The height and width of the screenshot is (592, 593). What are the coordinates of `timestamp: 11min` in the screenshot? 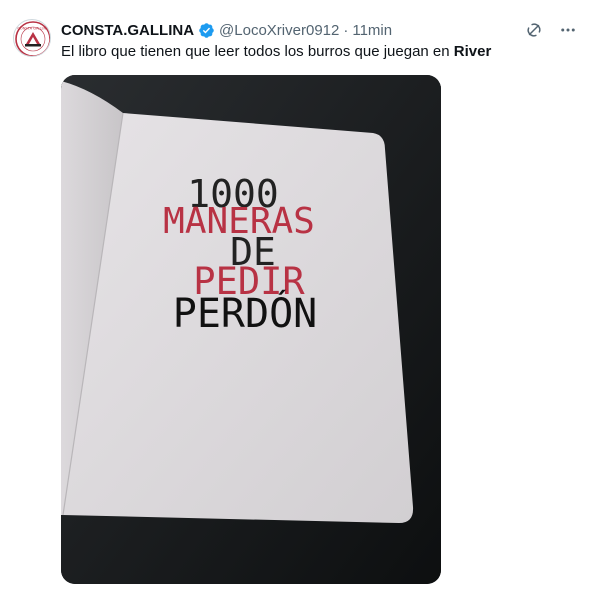 It's located at (372, 30).